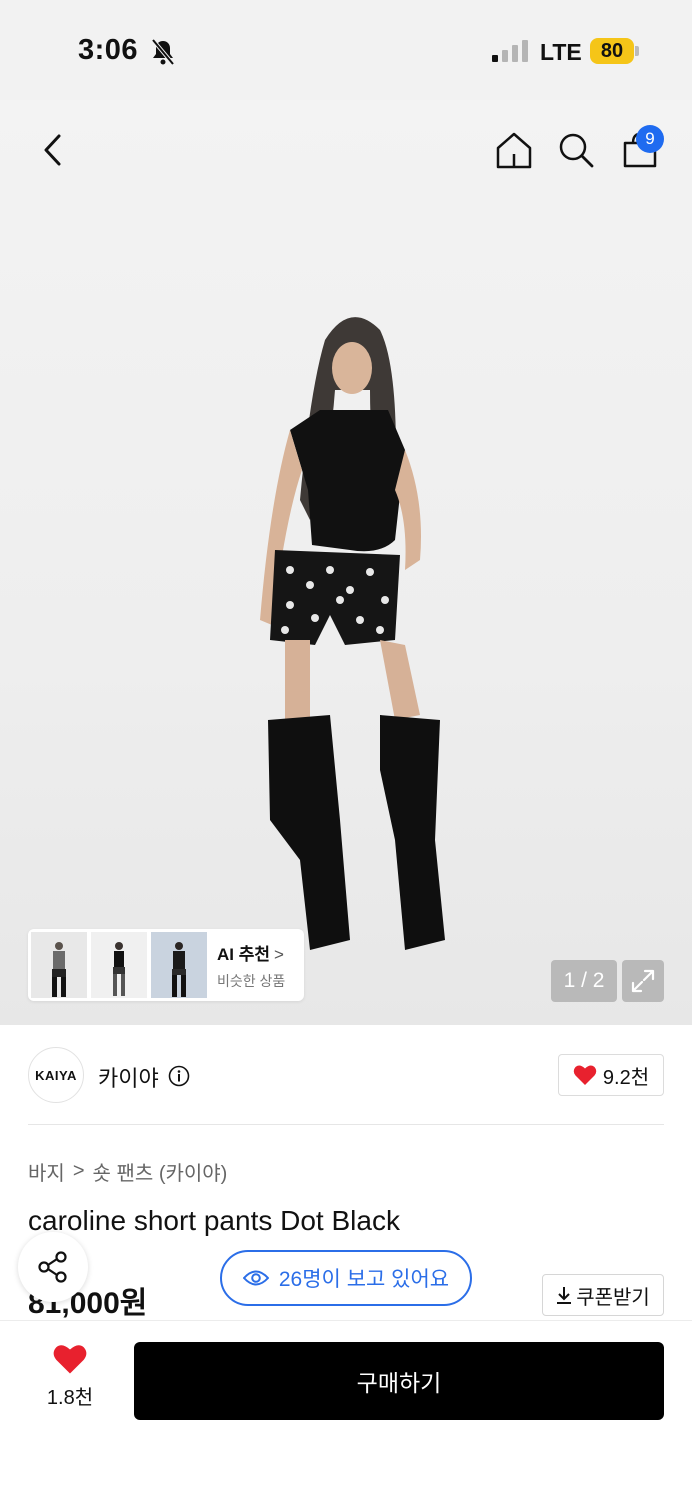 This screenshot has width=692, height=1500. I want to click on network-label: LTE, so click(561, 52).